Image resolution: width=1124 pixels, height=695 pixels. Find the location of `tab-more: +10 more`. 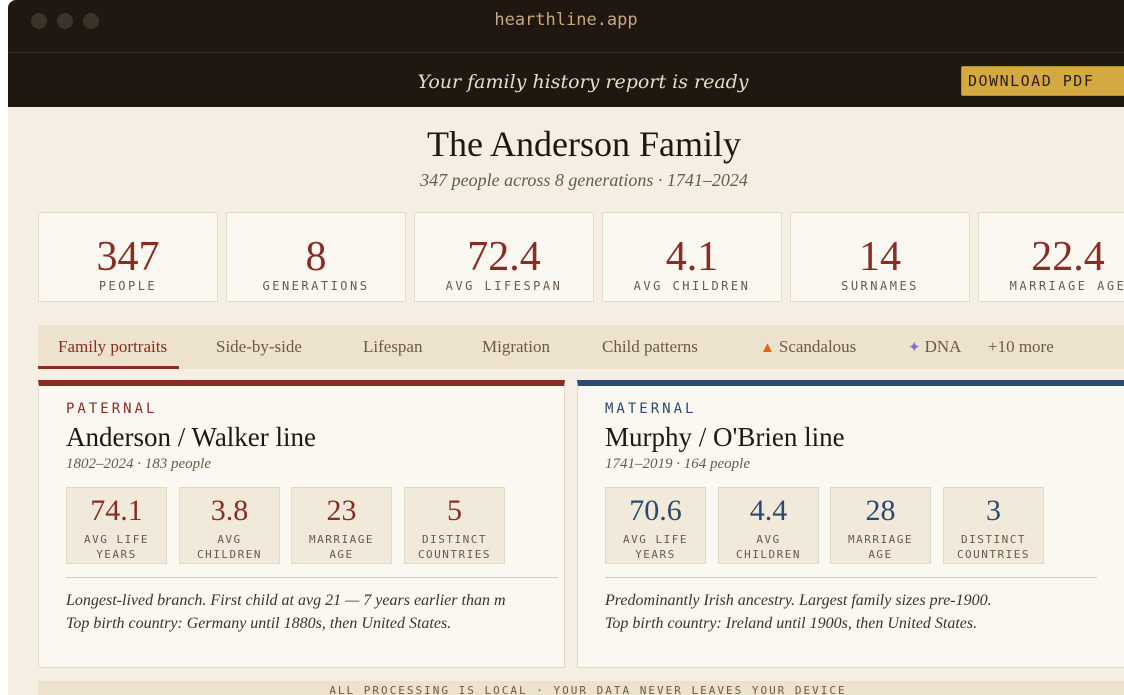

tab-more: +10 more is located at coordinates (1021, 347).